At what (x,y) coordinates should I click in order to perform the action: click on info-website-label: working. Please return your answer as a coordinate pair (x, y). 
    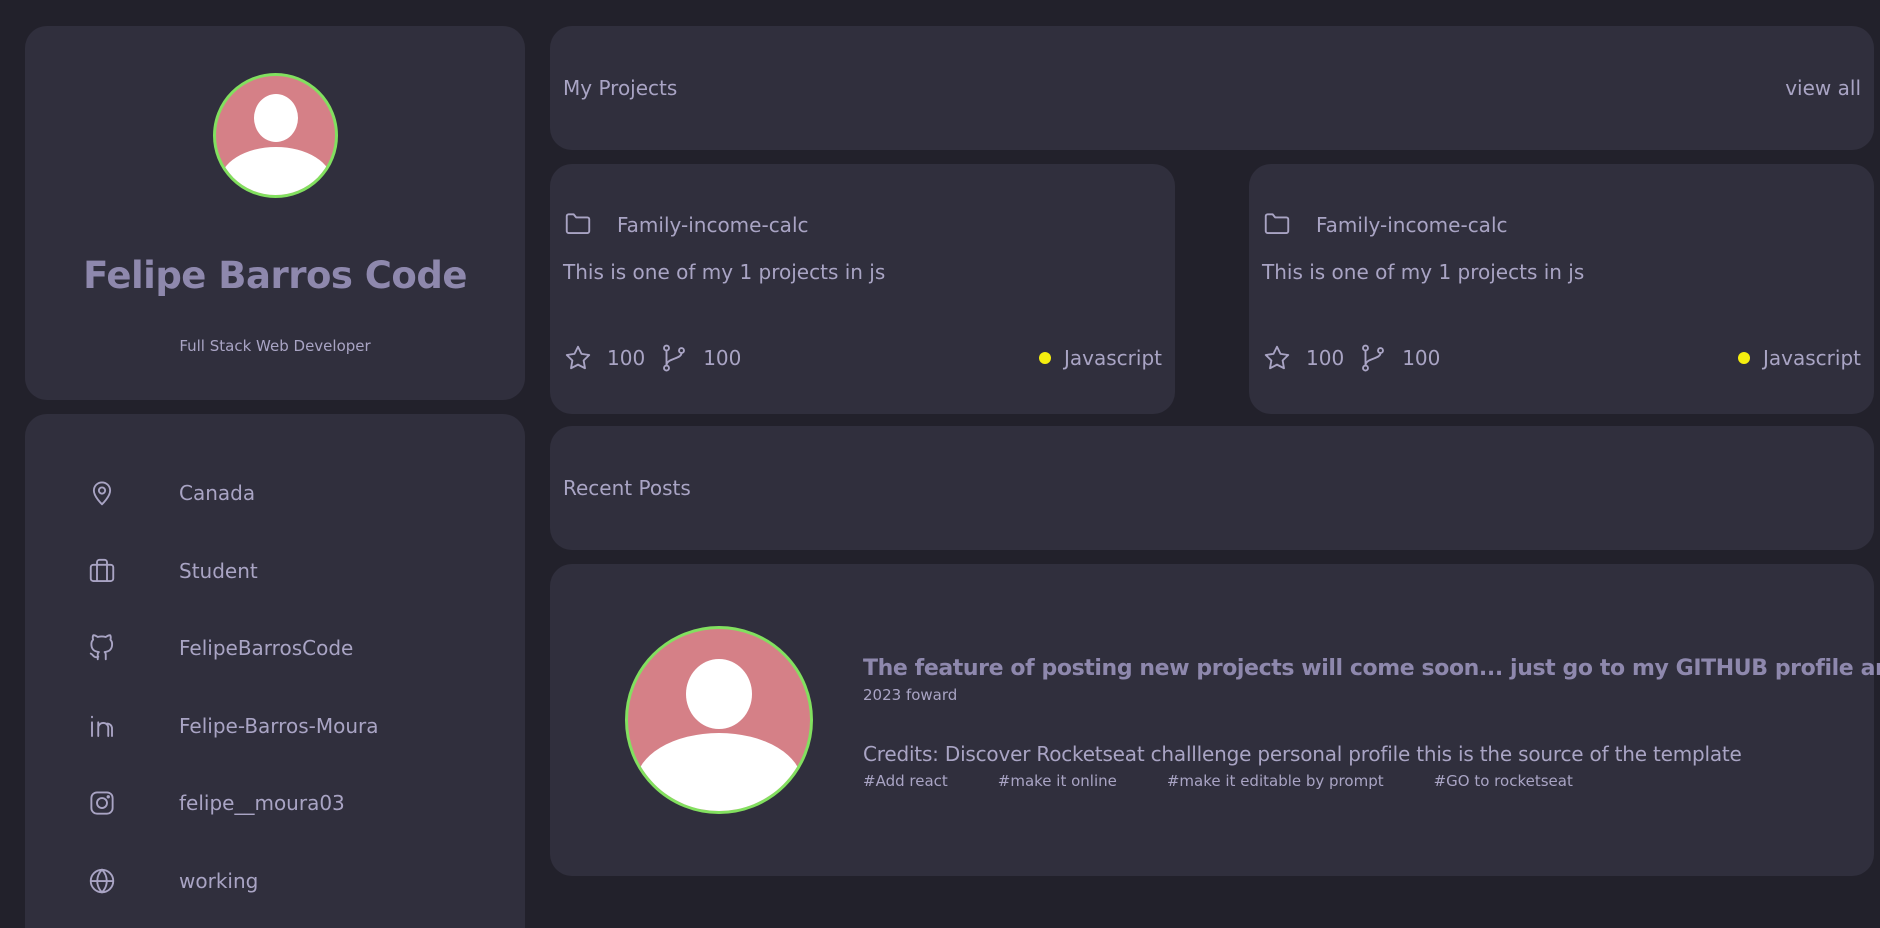
    Looking at the image, I should click on (218, 881).